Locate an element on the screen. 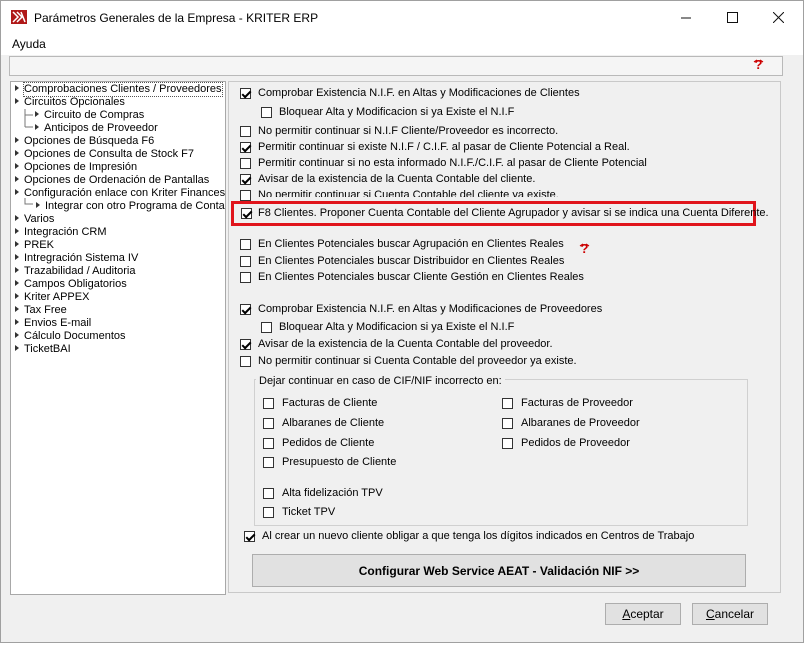 Image resolution: width=806 pixels, height=645 pixels. checkbox-no-permitir-cuenta-proveedor is located at coordinates (245, 361).